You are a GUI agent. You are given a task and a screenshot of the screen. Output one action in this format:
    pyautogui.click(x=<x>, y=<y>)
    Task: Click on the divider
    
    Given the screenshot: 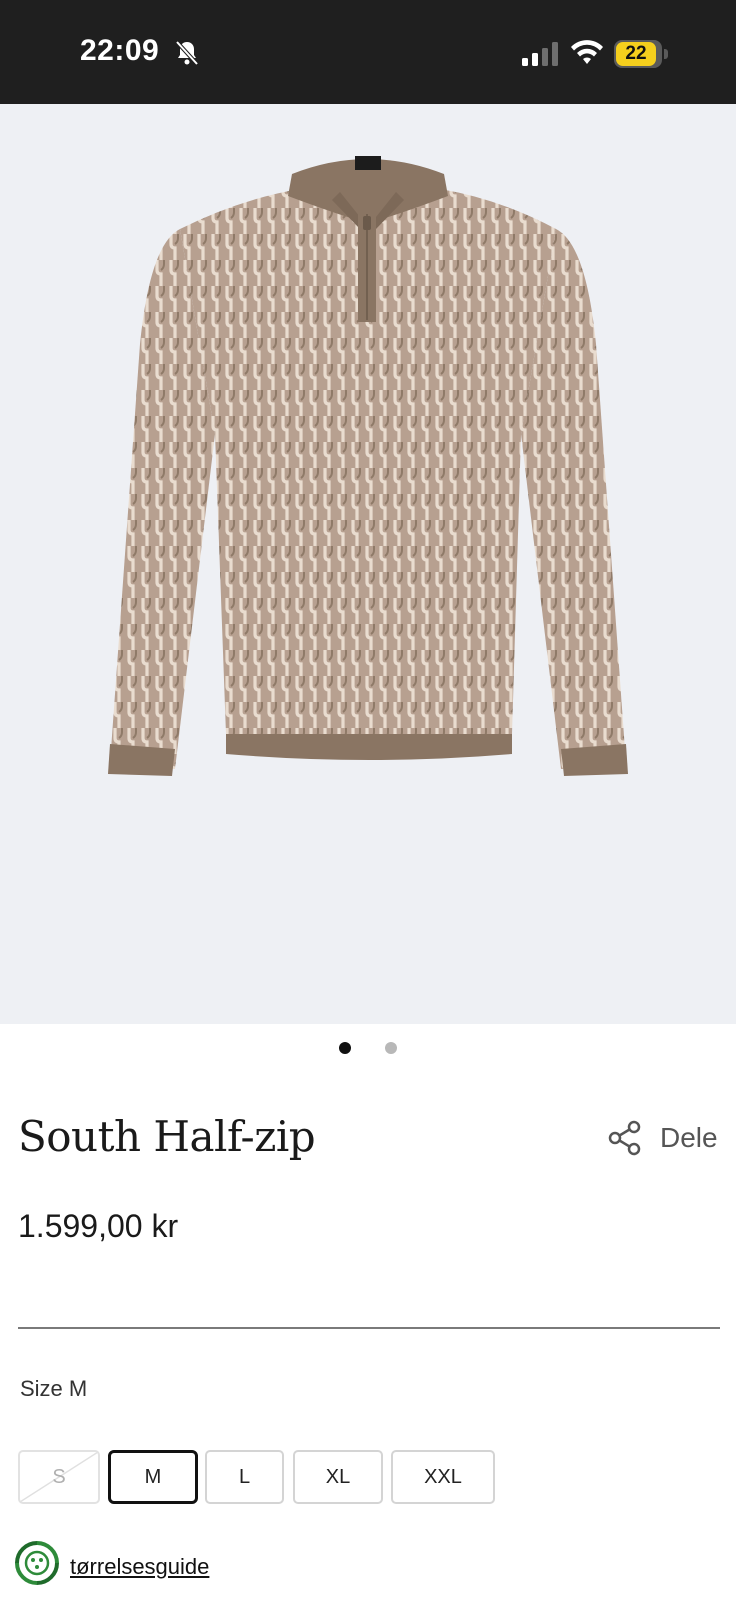 What is the action you would take?
    pyautogui.click(x=369, y=1328)
    